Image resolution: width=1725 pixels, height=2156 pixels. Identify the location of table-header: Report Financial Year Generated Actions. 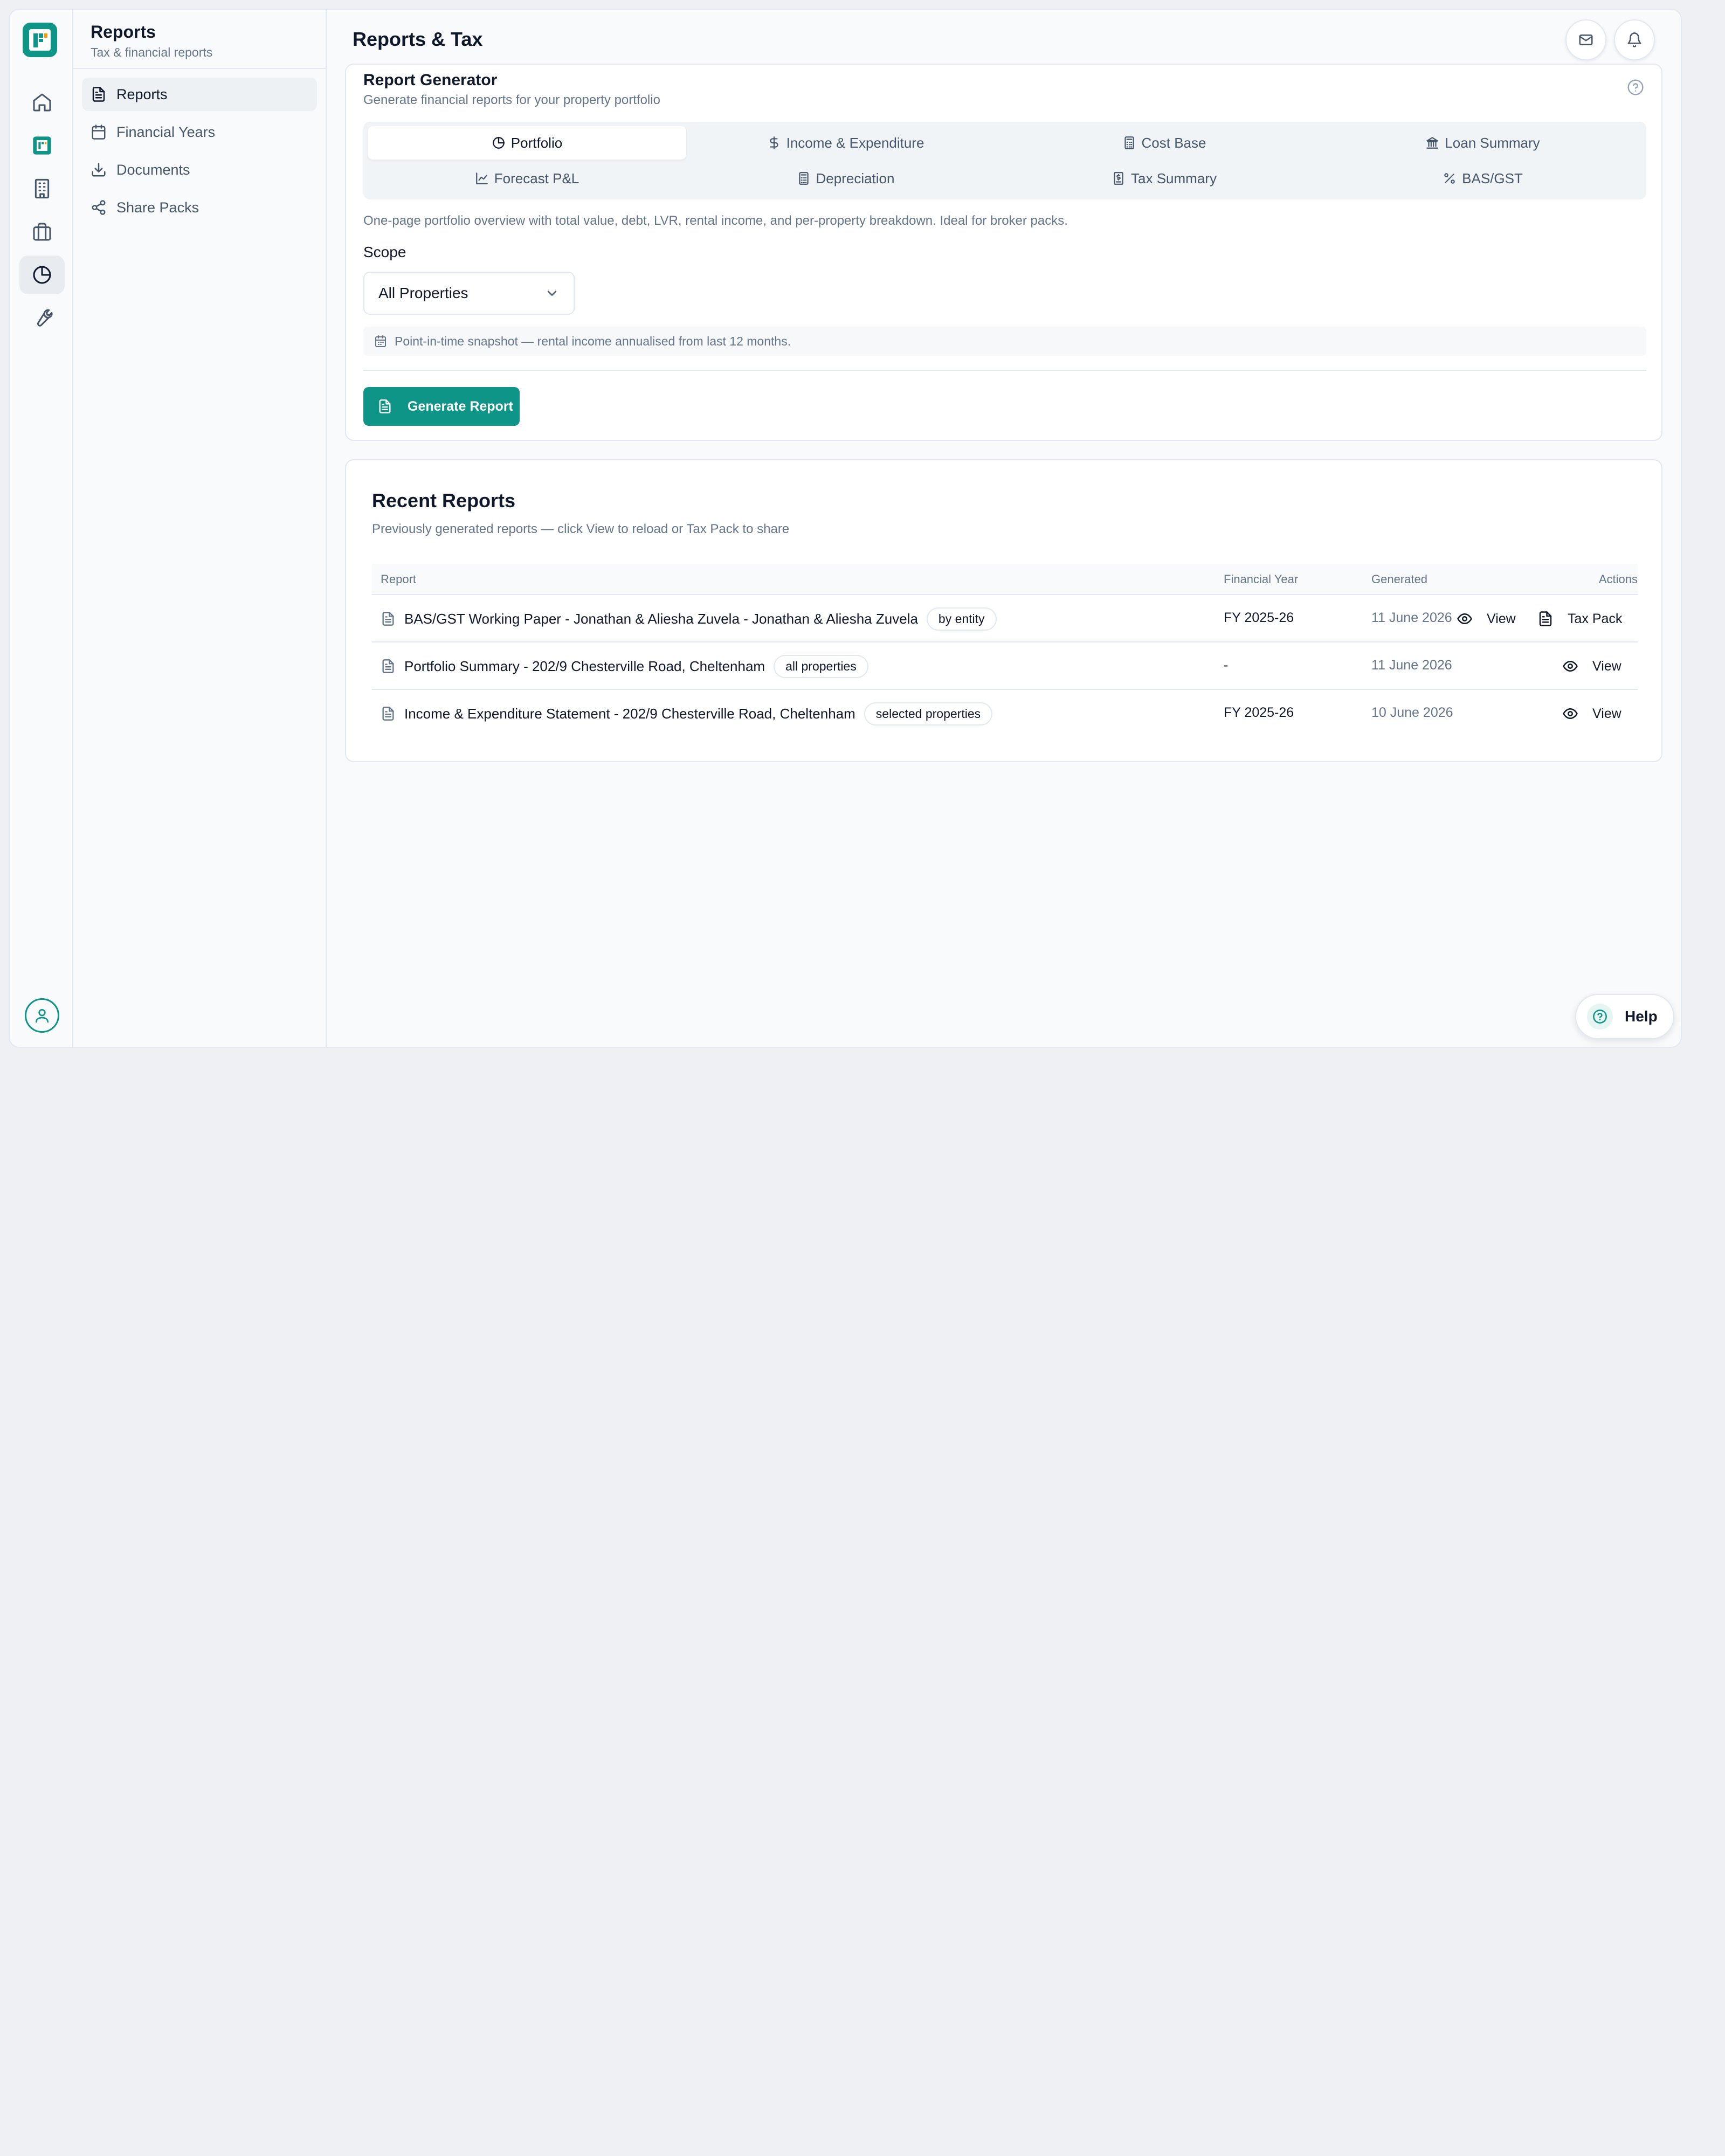
(1005, 579).